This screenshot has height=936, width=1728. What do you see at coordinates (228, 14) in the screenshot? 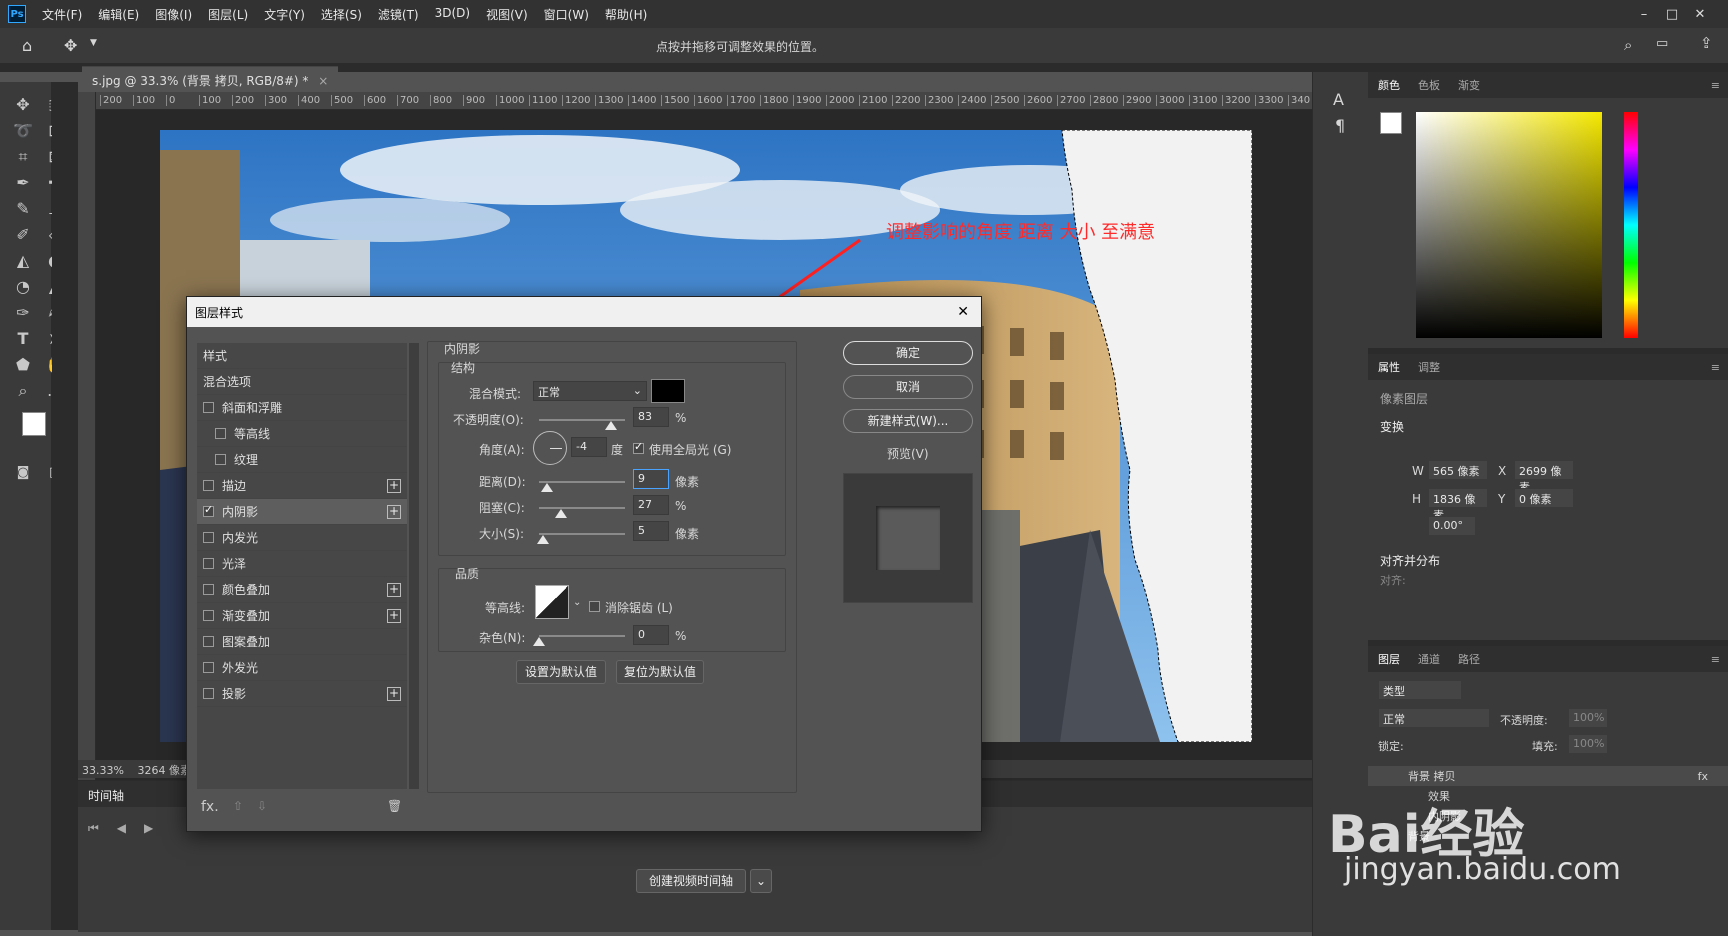
I see `menu-item: 图层(L)` at bounding box center [228, 14].